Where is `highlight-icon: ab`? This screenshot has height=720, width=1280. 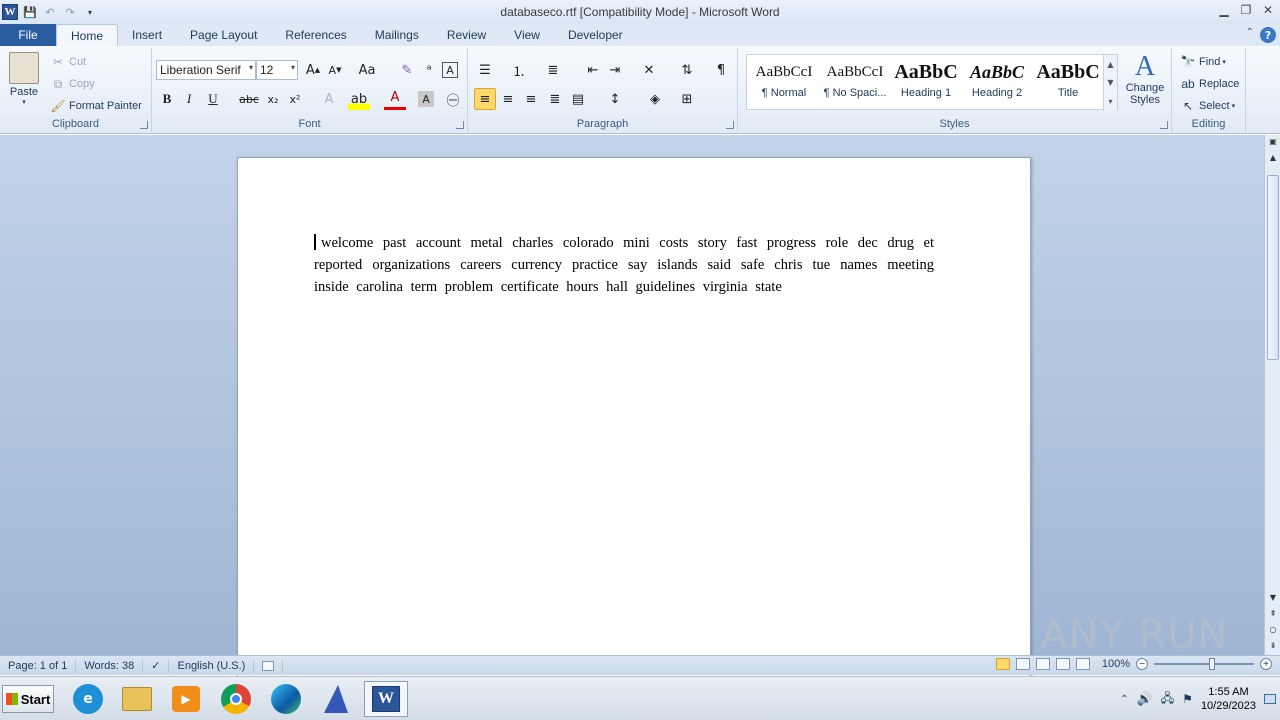 highlight-icon: ab is located at coordinates (359, 99).